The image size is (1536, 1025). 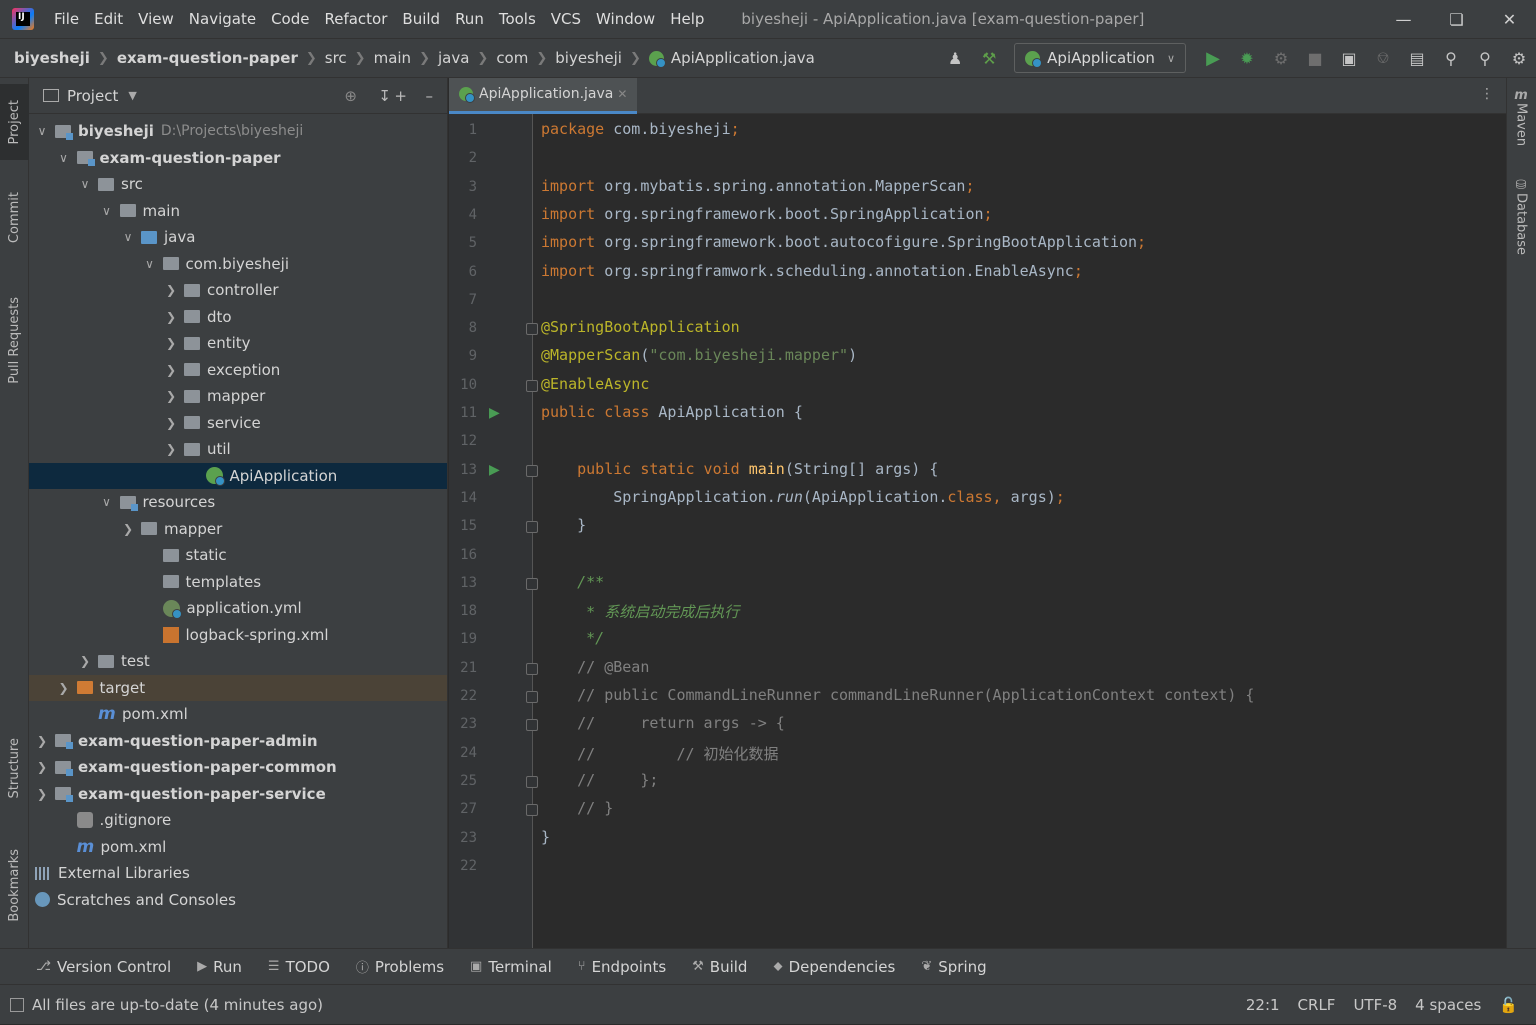 What do you see at coordinates (238, 873) in the screenshot?
I see `tree-item-external-libraries: External Libraries` at bounding box center [238, 873].